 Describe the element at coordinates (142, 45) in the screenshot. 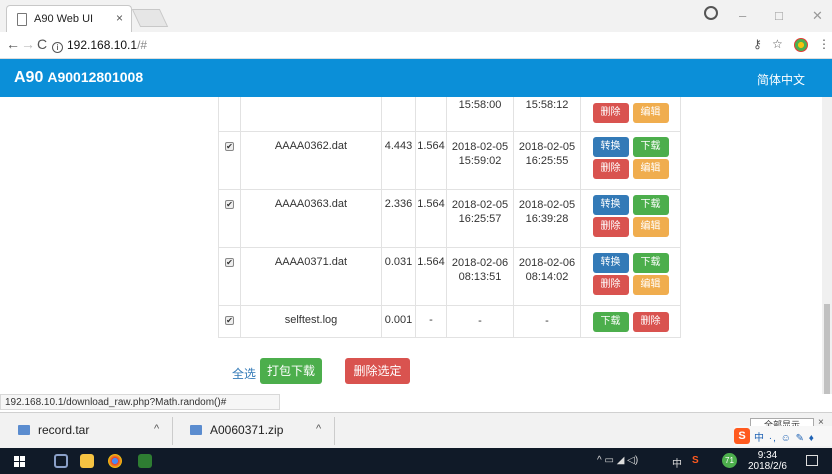

I see `url-path: /#` at that location.